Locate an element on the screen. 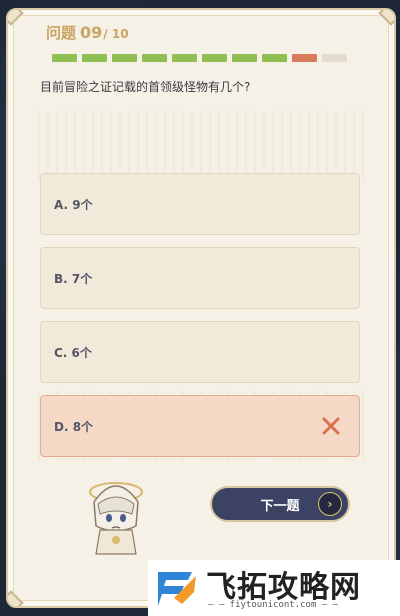 The image size is (400, 616). question-text: 目前冒险之证记载的首领级怪物有几个? is located at coordinates (145, 87).